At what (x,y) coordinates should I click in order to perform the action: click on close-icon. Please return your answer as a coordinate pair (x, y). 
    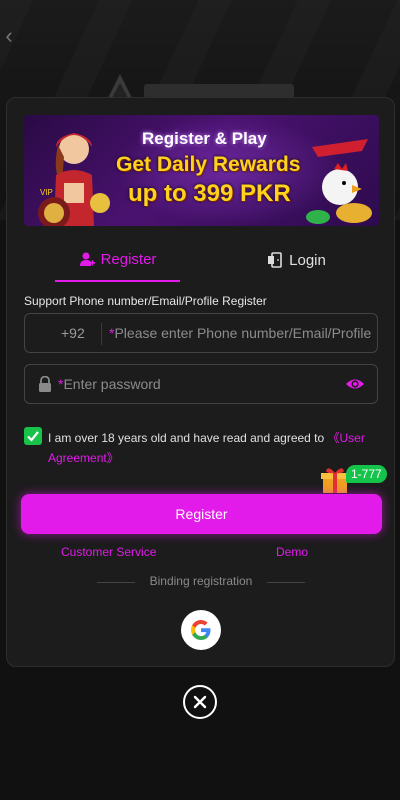
    Looking at the image, I should click on (200, 702).